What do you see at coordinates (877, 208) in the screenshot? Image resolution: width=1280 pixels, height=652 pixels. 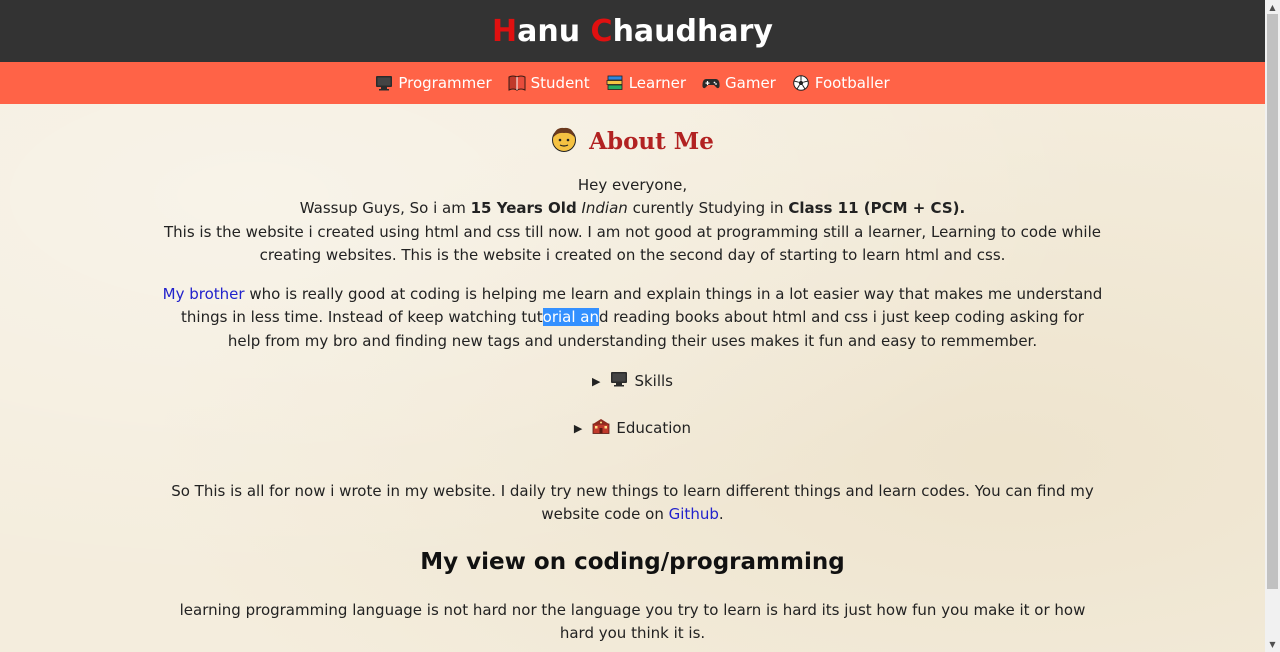 I see `class-text: Class 11 (PCM + CS).` at bounding box center [877, 208].